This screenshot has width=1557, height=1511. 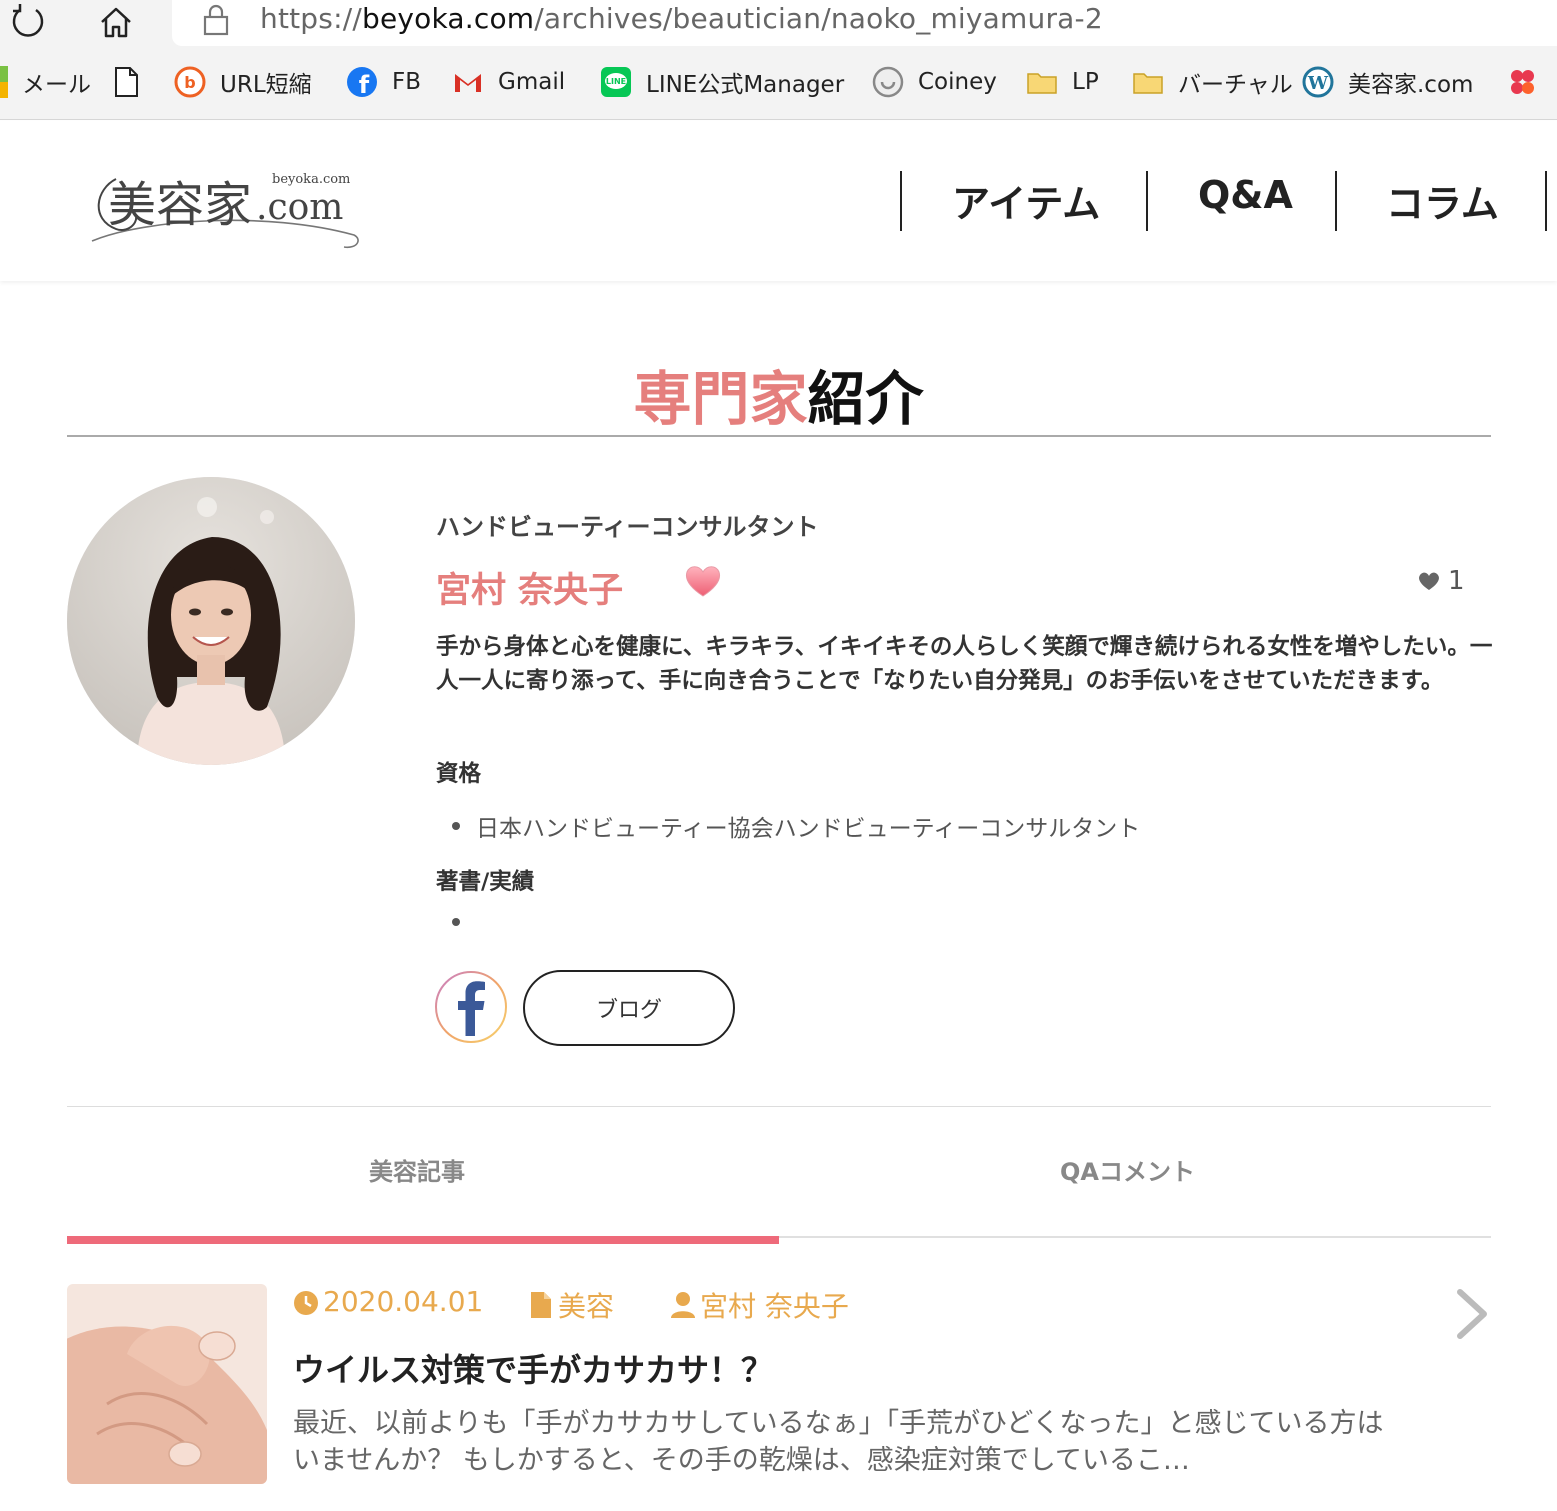 What do you see at coordinates (28, 22) in the screenshot?
I see `reload-icon` at bounding box center [28, 22].